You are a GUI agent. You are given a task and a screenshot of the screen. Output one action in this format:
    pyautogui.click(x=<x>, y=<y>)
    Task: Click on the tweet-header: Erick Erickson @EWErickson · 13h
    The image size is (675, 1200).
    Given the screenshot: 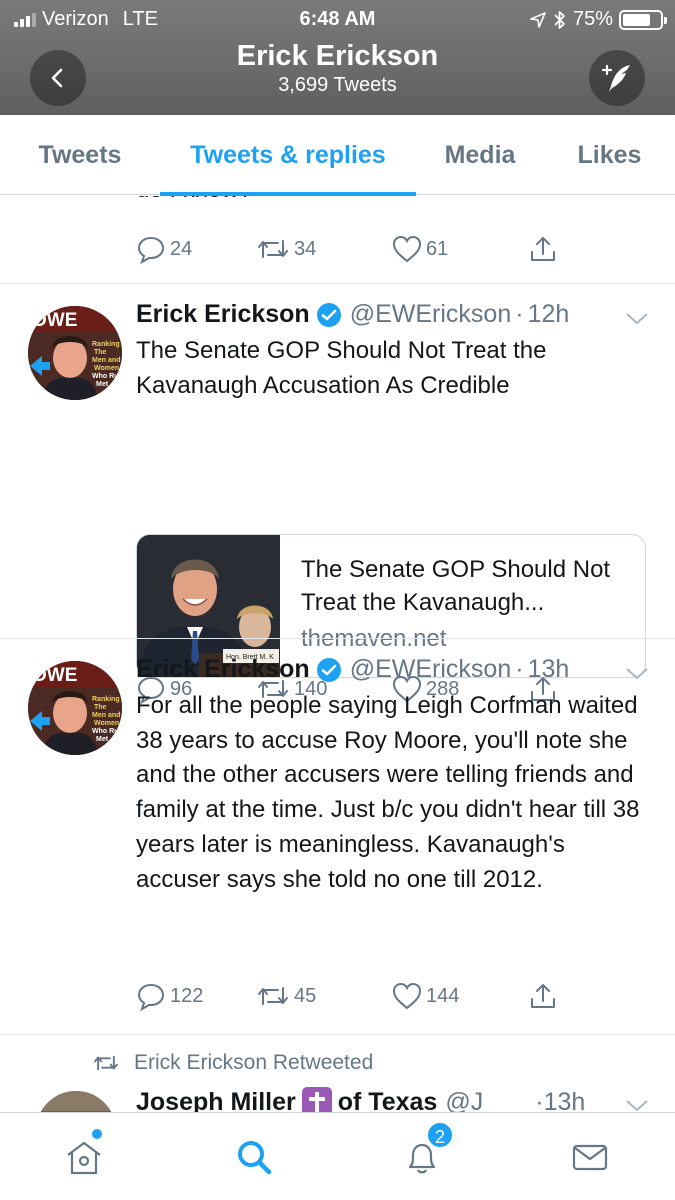 What is the action you would take?
    pyautogui.click(x=352, y=669)
    